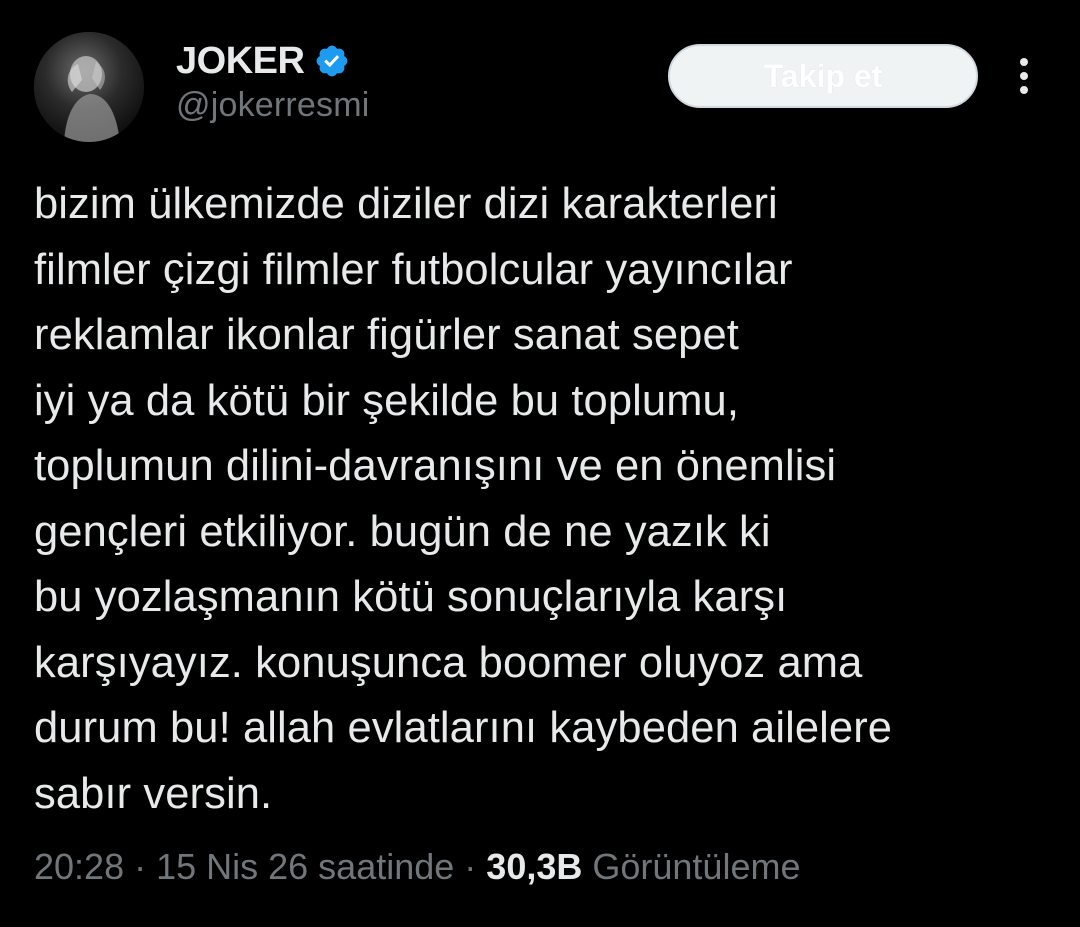 Image resolution: width=1080 pixels, height=927 pixels. I want to click on follow-button: Takip et, so click(823, 76).